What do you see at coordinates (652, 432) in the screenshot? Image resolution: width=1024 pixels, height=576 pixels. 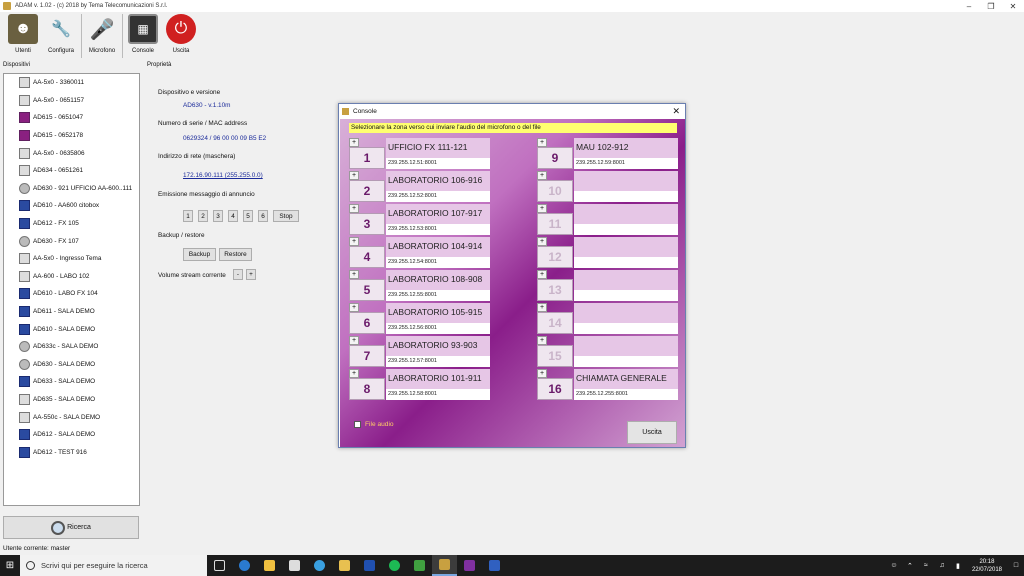 I see `console-exit-button: Uscita` at bounding box center [652, 432].